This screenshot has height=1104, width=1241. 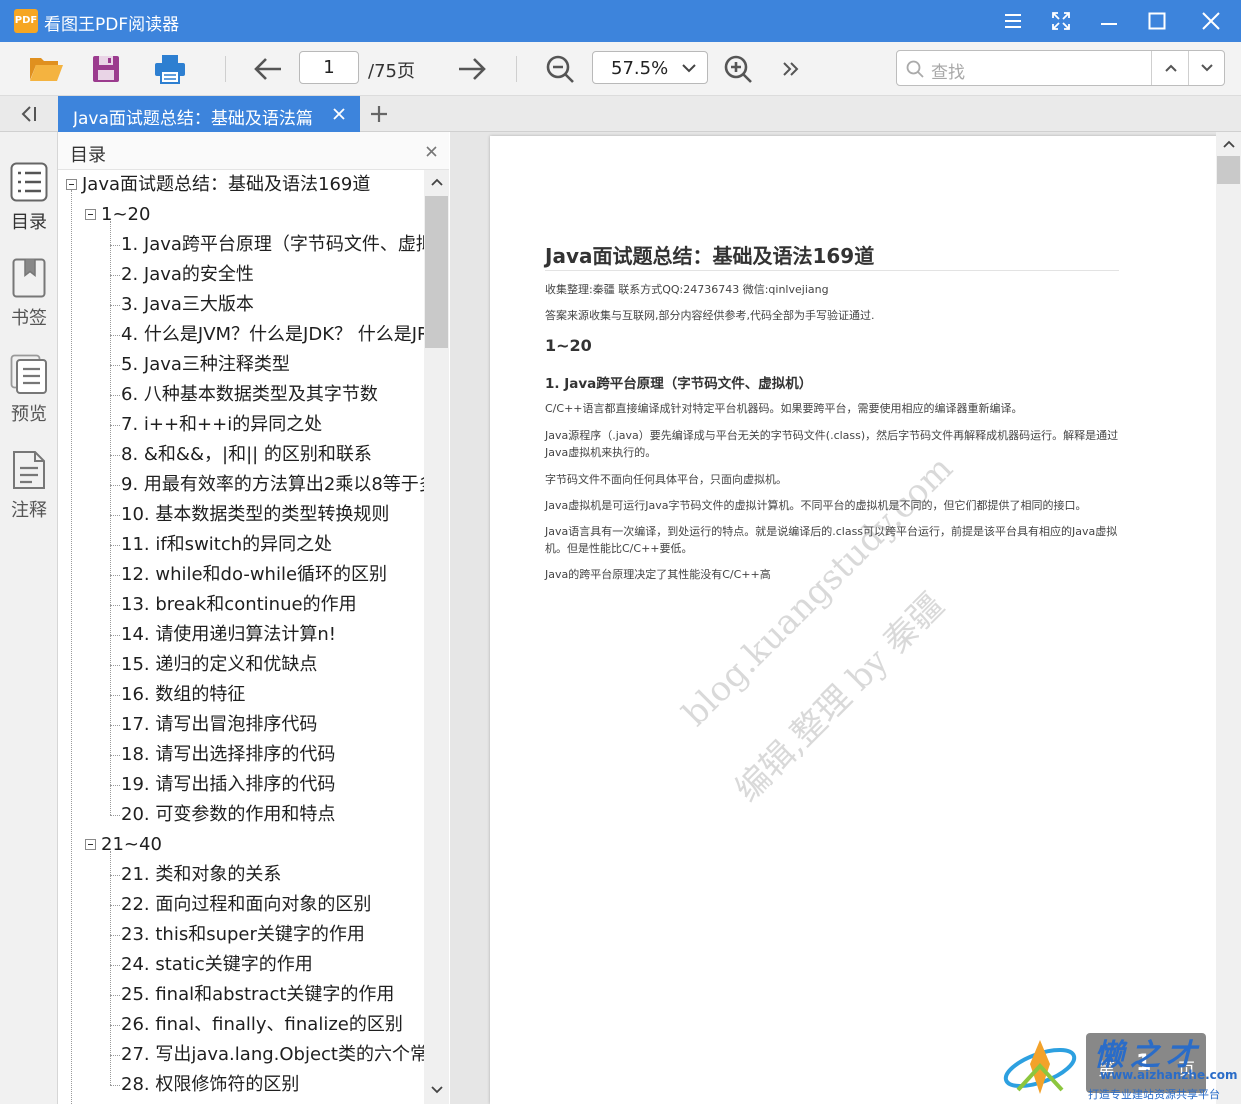 I want to click on new-tab-button, so click(x=379, y=114).